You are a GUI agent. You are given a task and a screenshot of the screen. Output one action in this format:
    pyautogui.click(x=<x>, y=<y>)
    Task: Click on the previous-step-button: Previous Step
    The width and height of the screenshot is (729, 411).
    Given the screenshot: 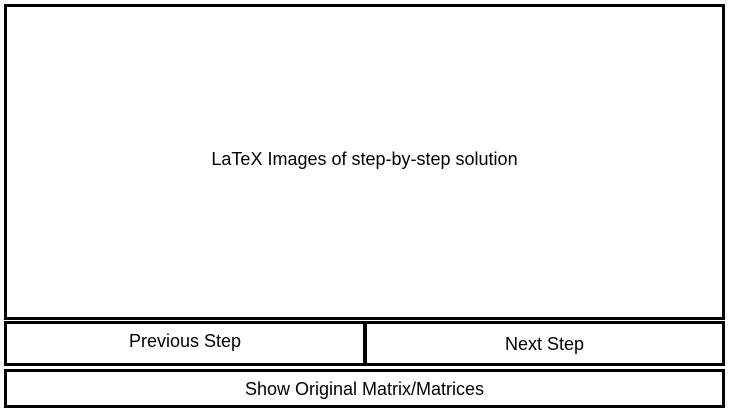 What is the action you would take?
    pyautogui.click(x=185, y=343)
    